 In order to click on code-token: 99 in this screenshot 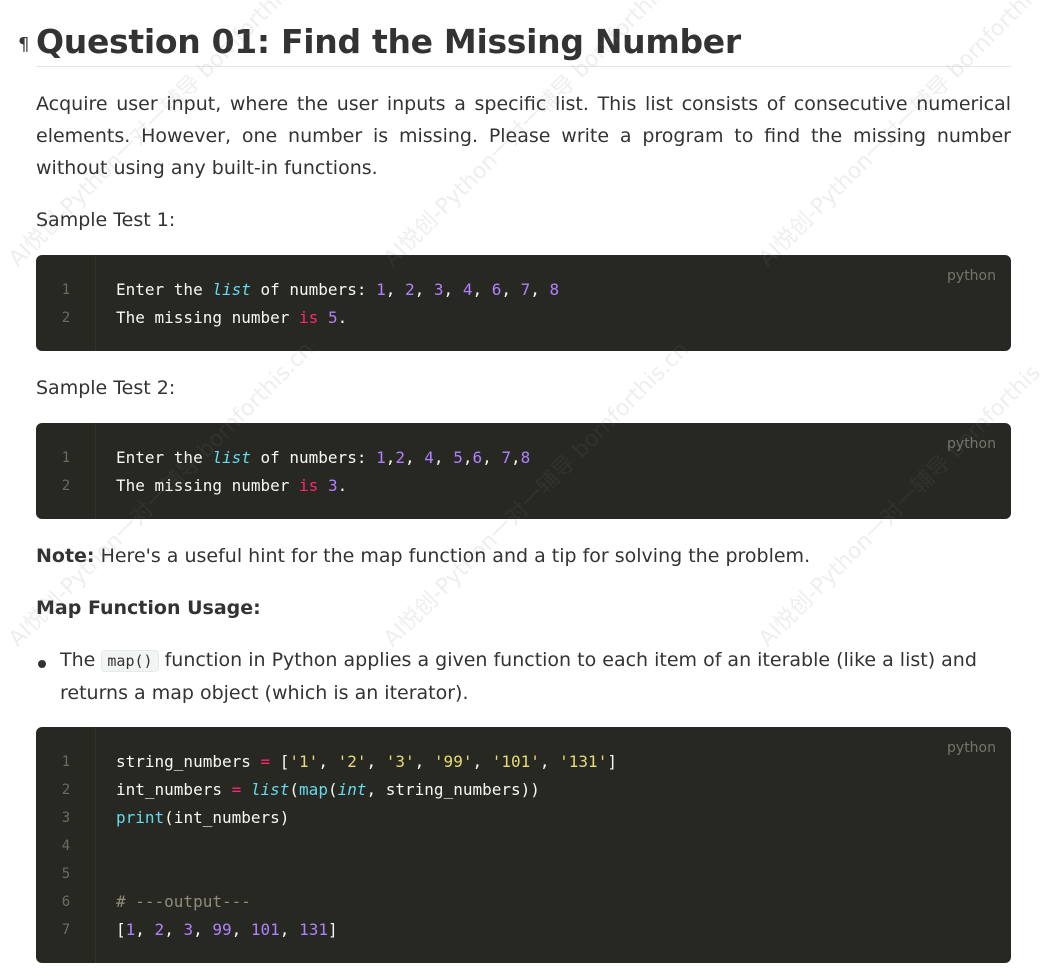, I will do `click(222, 929)`.